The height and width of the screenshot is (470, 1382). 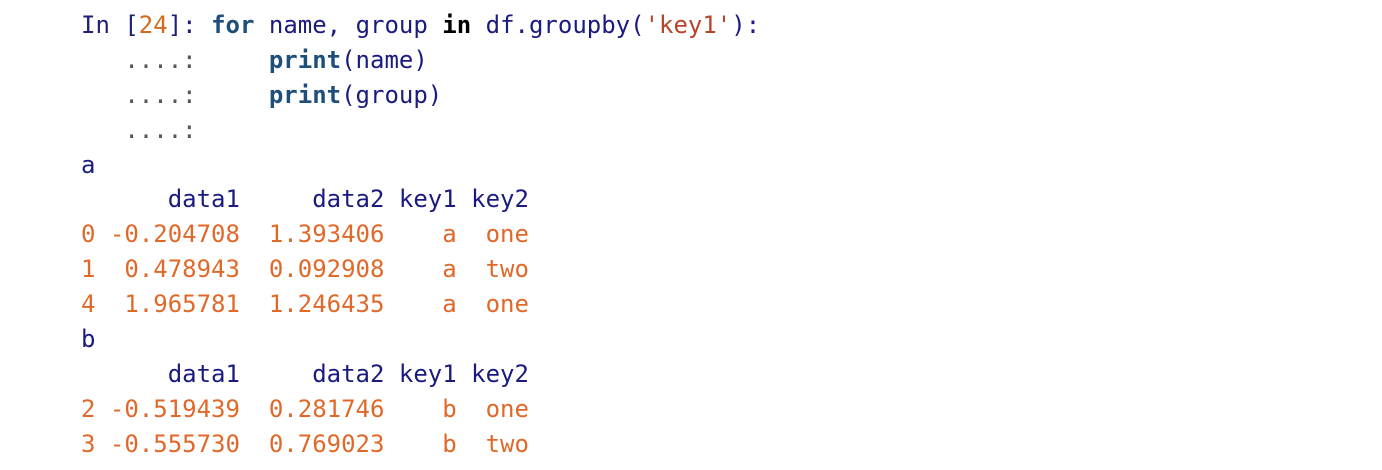 What do you see at coordinates (457, 25) in the screenshot?
I see `keyword-in: in` at bounding box center [457, 25].